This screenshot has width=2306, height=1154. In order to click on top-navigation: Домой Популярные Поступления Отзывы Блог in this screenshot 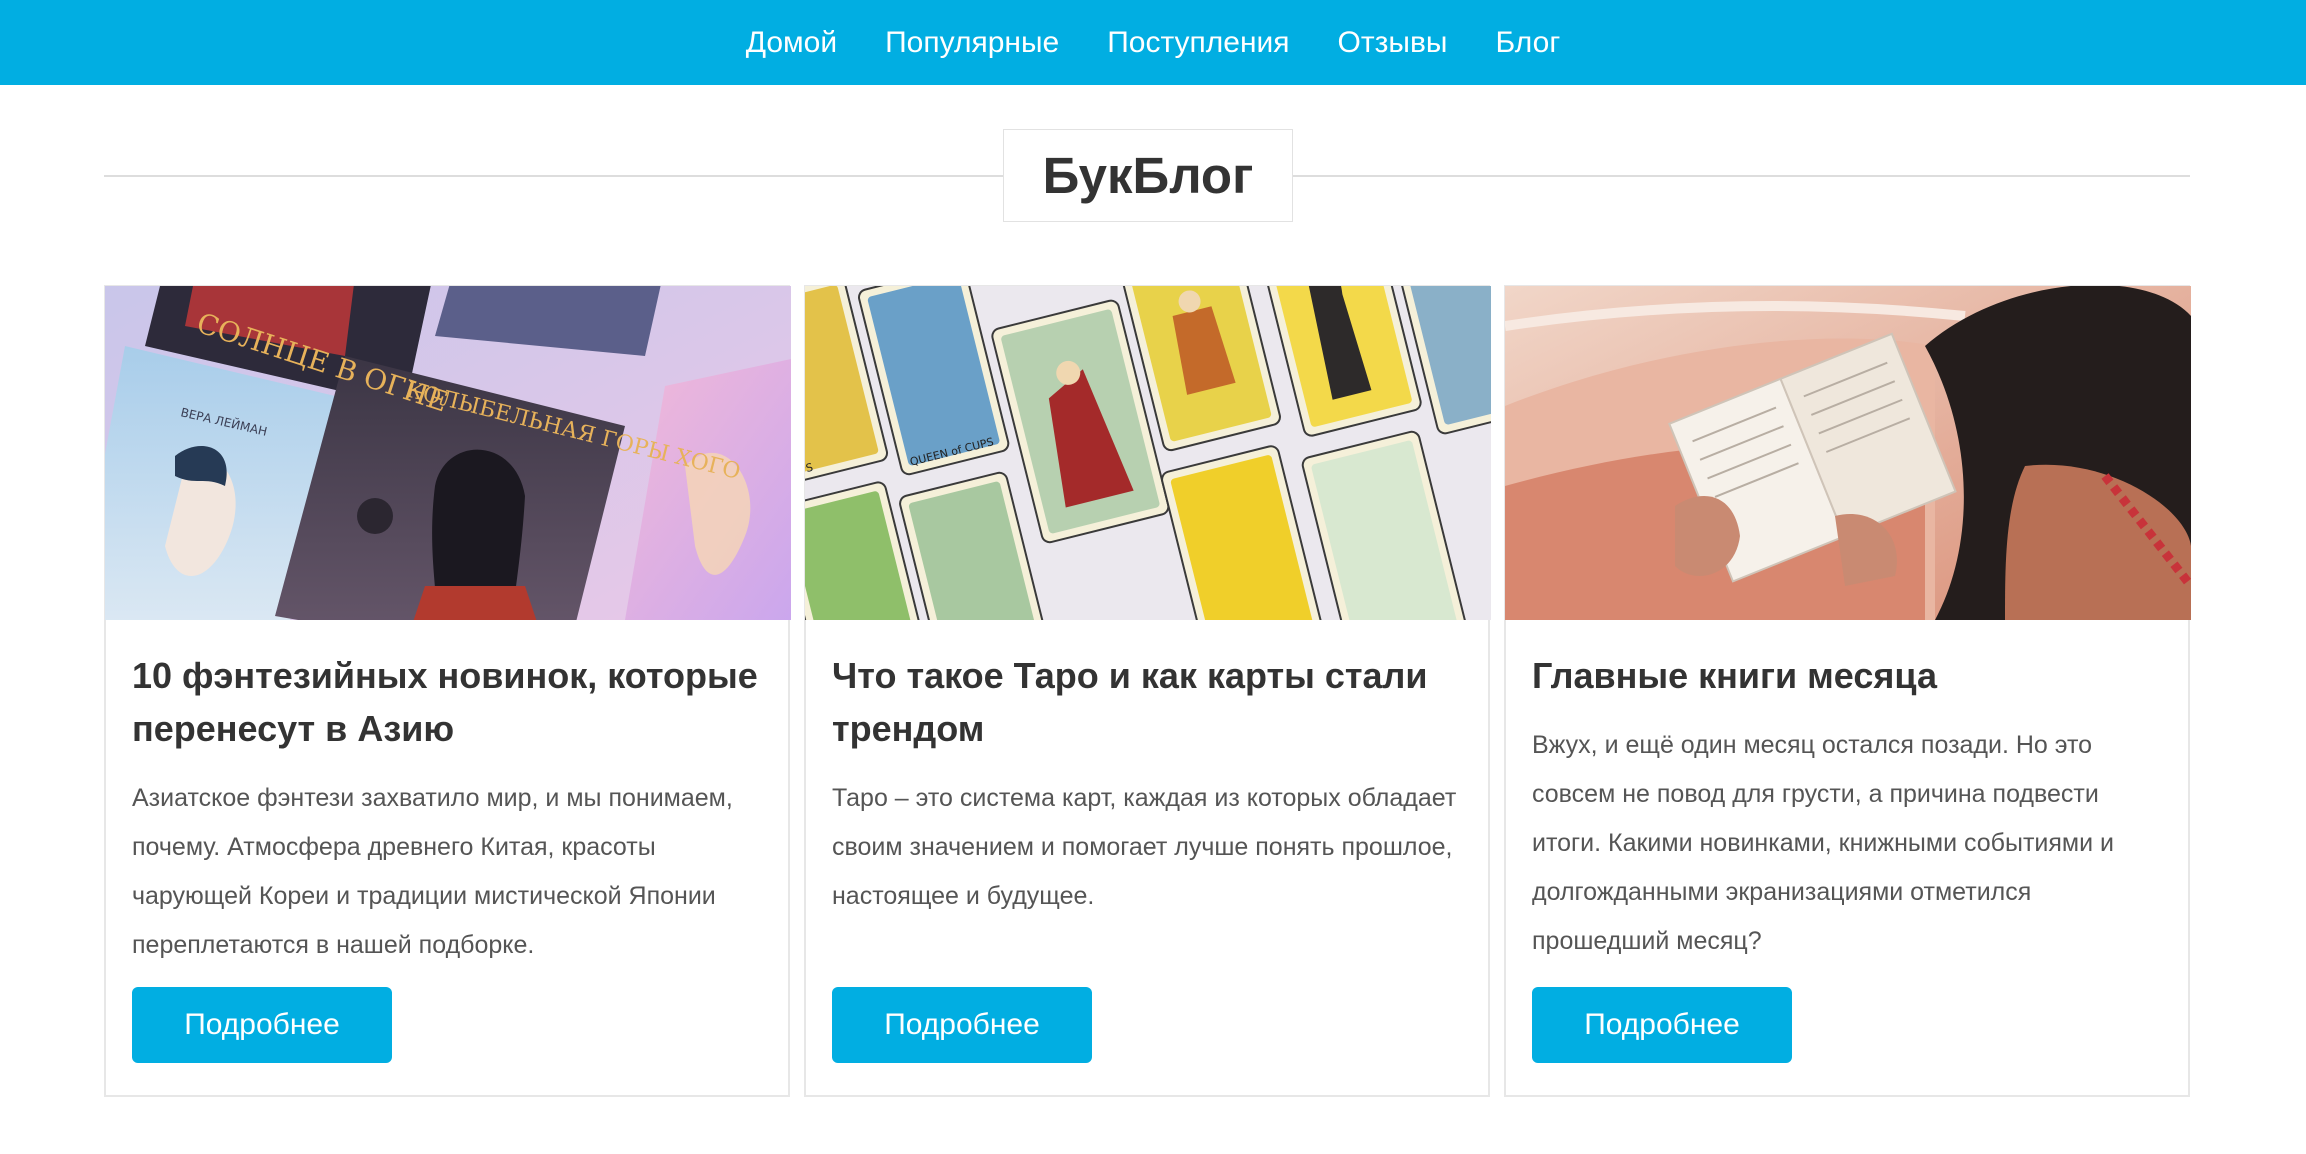, I will do `click(1153, 42)`.